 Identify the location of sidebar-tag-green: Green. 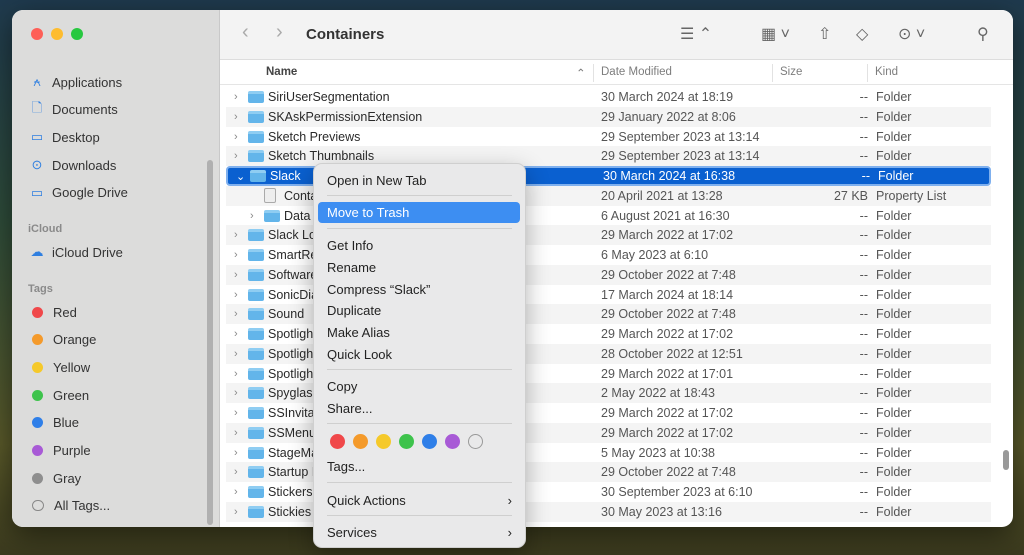
(59, 395).